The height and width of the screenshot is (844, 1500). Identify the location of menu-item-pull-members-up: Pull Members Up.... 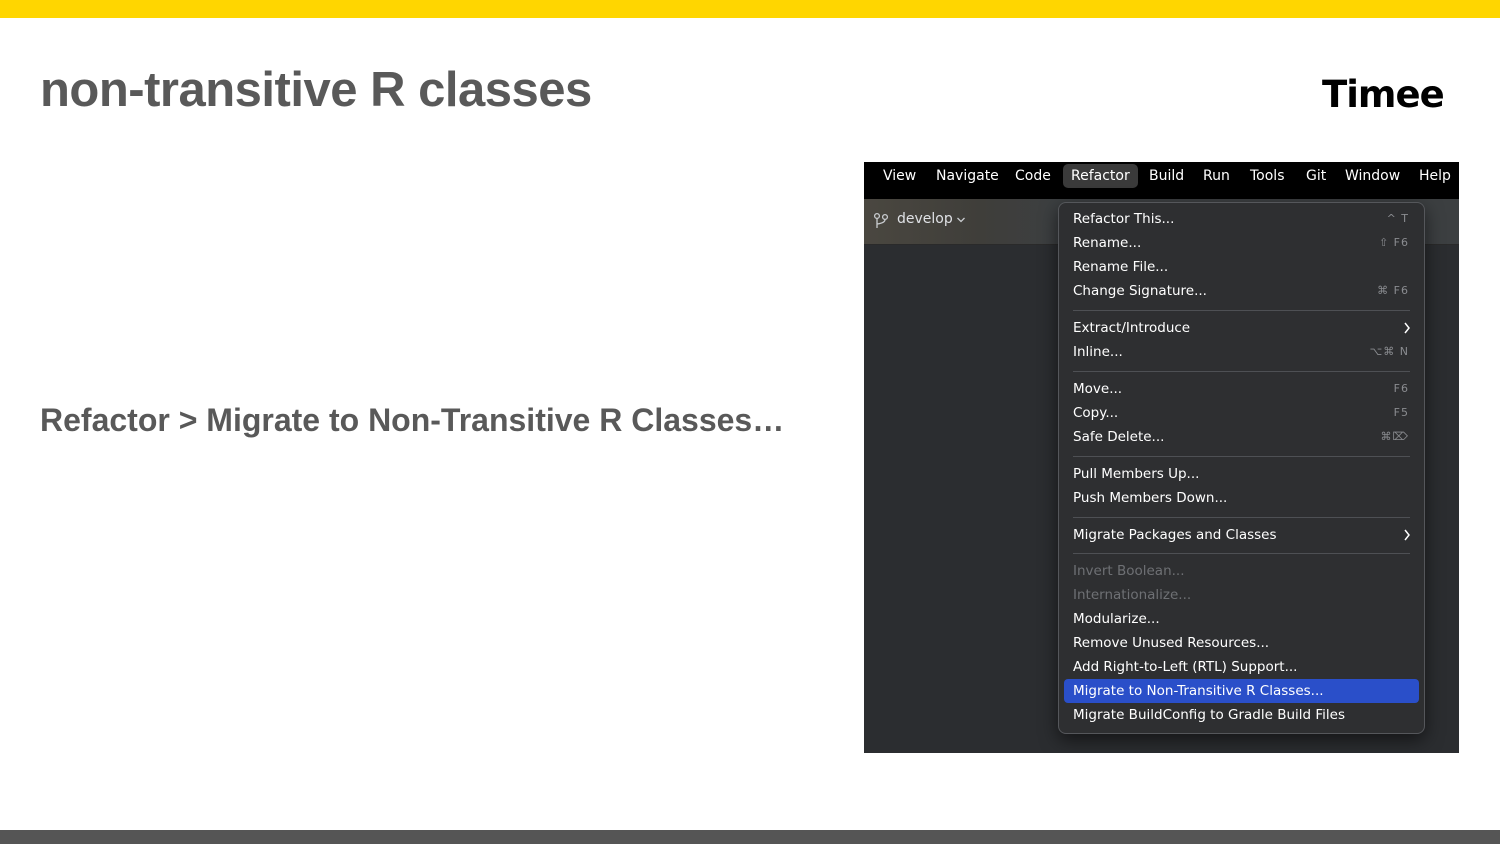
(1241, 474).